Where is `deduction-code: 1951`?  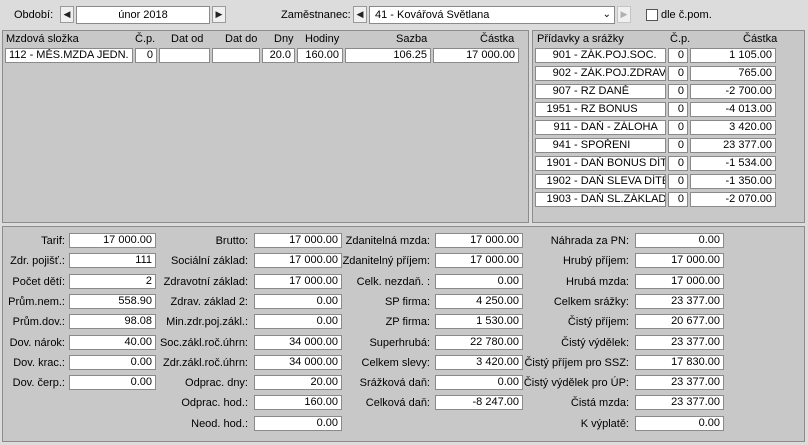 deduction-code: 1951 is located at coordinates (558, 109).